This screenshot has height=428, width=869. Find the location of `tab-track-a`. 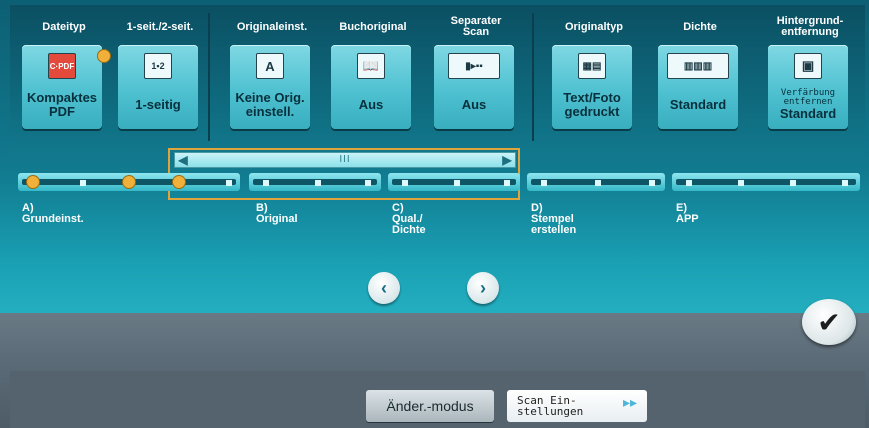

tab-track-a is located at coordinates (129, 182).